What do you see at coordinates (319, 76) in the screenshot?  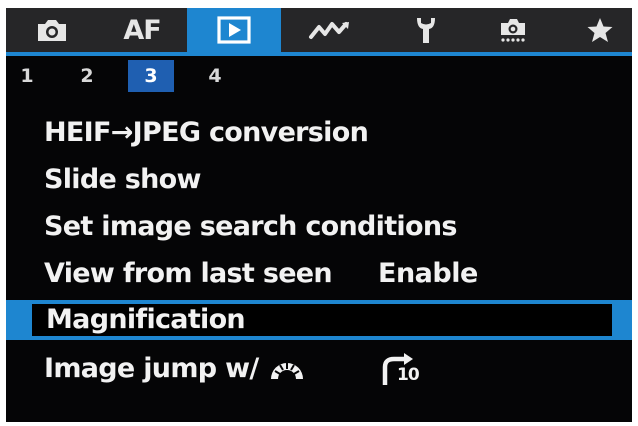 I see `sub-tab-bar: 1 2 3 4` at bounding box center [319, 76].